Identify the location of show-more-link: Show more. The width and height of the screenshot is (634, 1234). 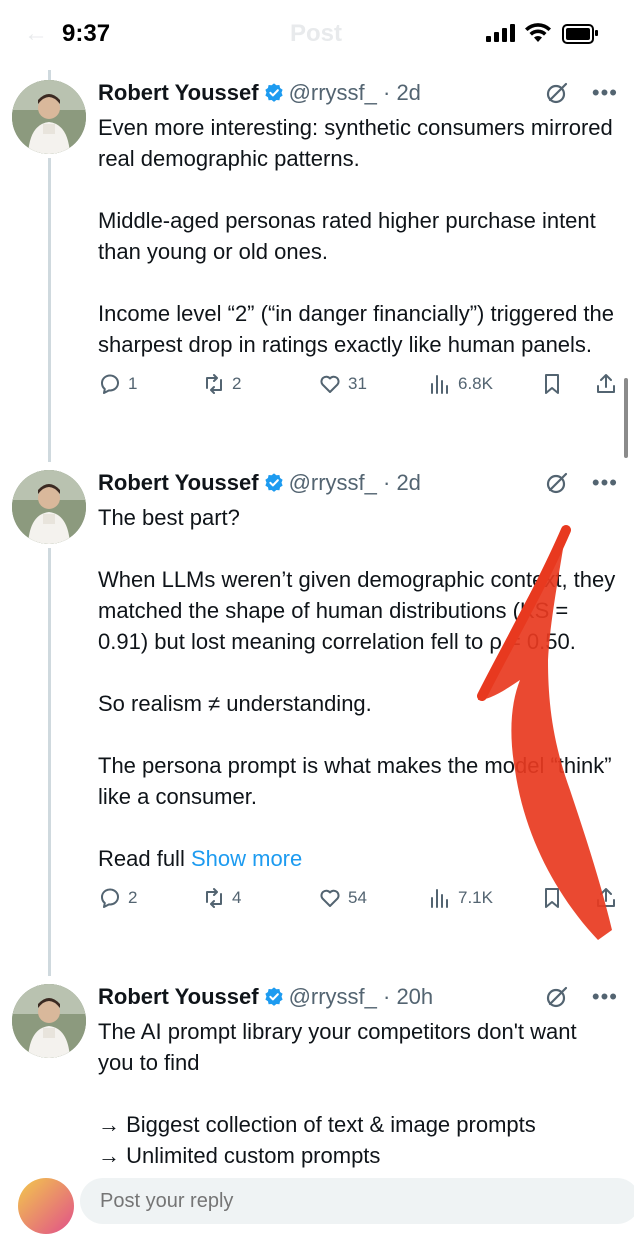
(246, 858).